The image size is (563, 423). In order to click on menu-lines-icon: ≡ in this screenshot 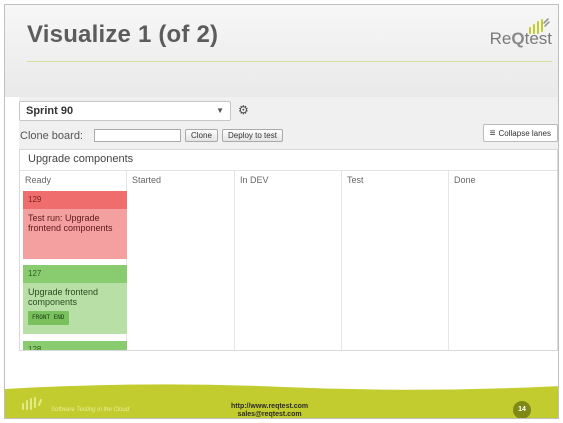, I will do `click(492, 133)`.